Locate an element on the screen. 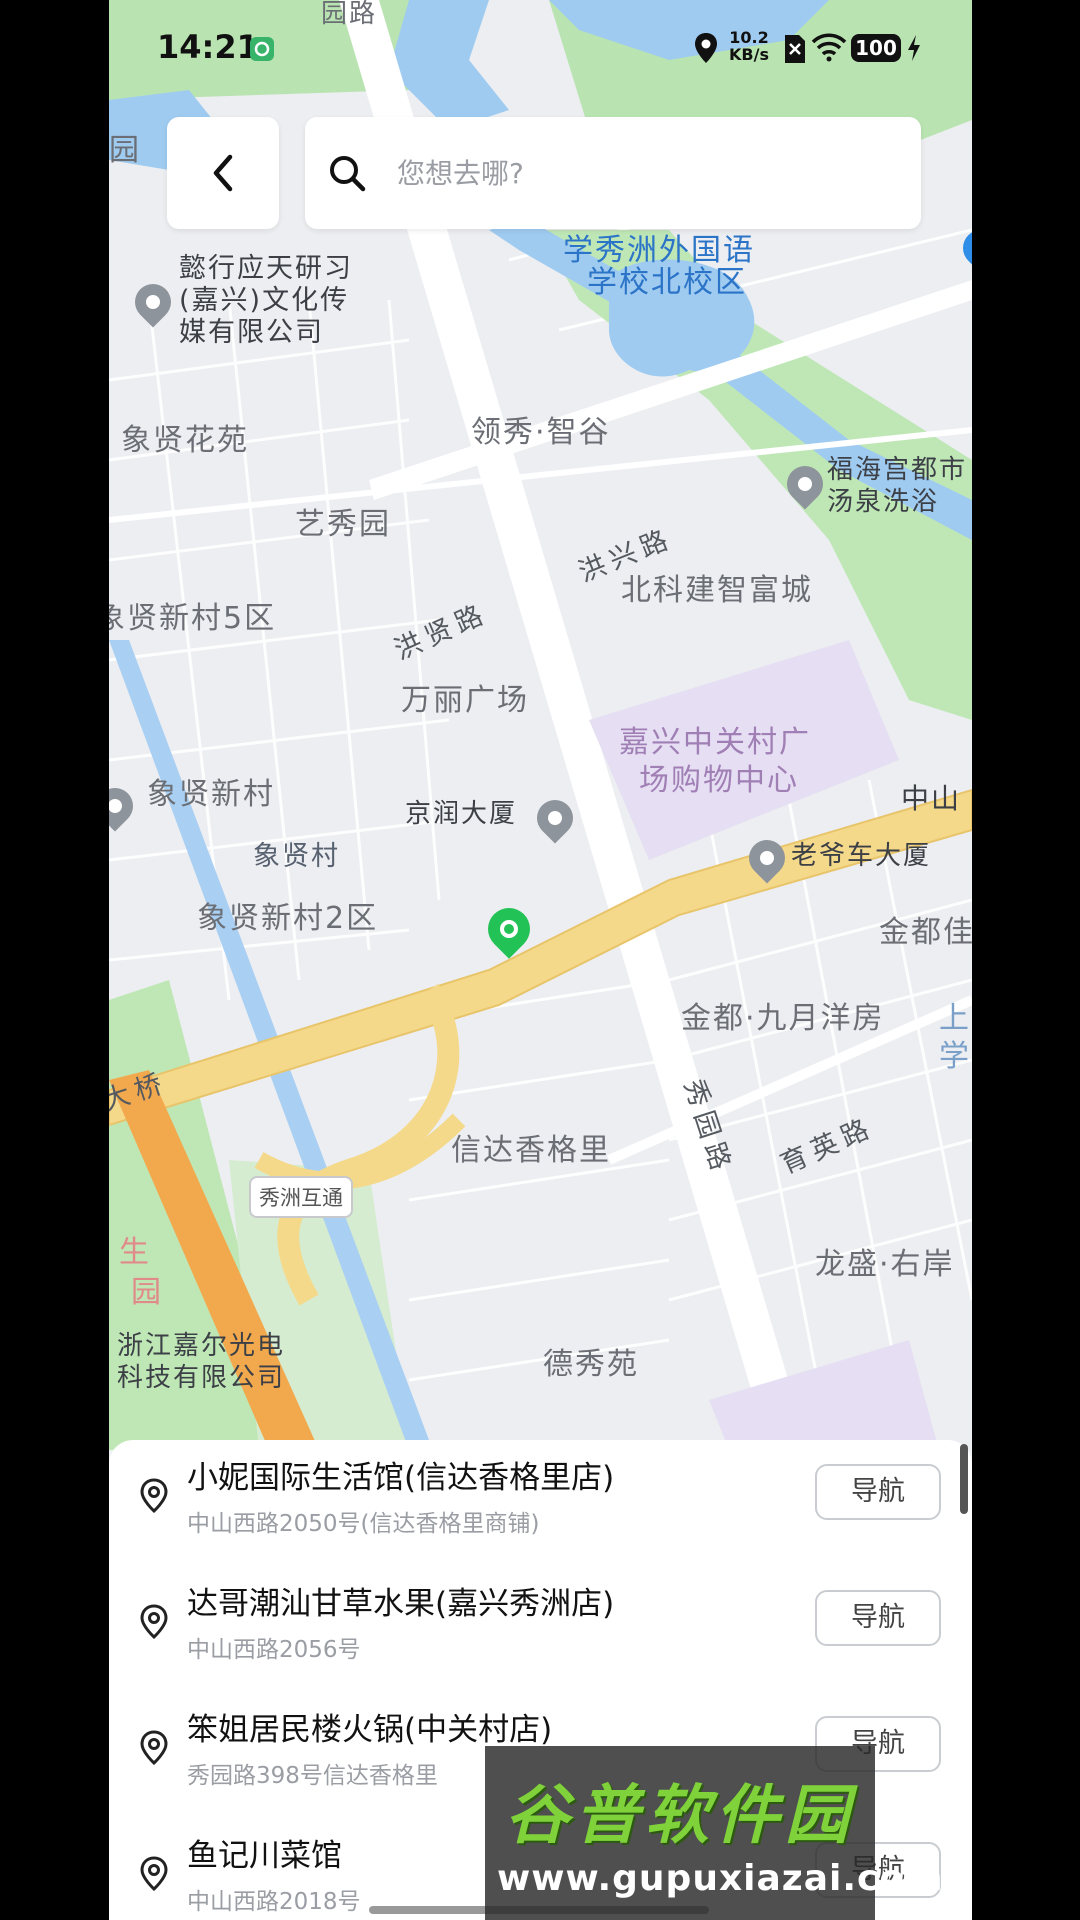  map-label-school: 学秀洲外国语 is located at coordinates (659, 250).